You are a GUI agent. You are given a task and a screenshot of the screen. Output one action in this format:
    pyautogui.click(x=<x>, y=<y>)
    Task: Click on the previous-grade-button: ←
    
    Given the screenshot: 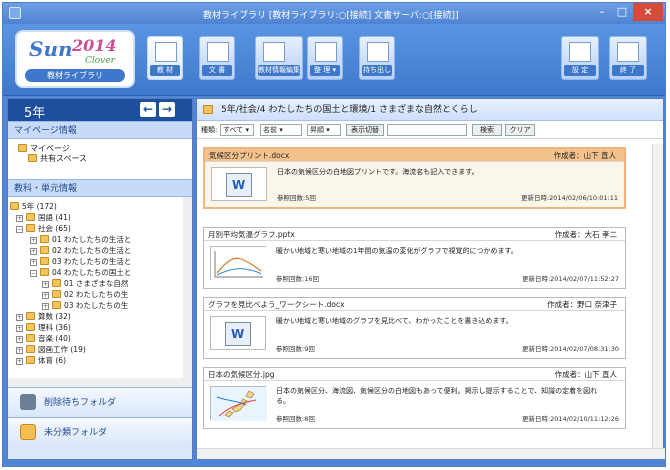 What is the action you would take?
    pyautogui.click(x=148, y=109)
    